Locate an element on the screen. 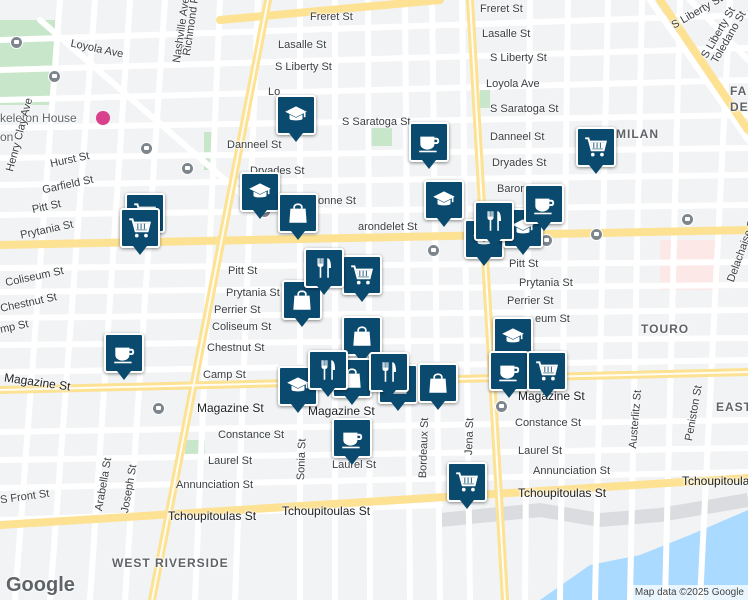 The image size is (748, 600). street-label: onne St is located at coordinates (337, 201).